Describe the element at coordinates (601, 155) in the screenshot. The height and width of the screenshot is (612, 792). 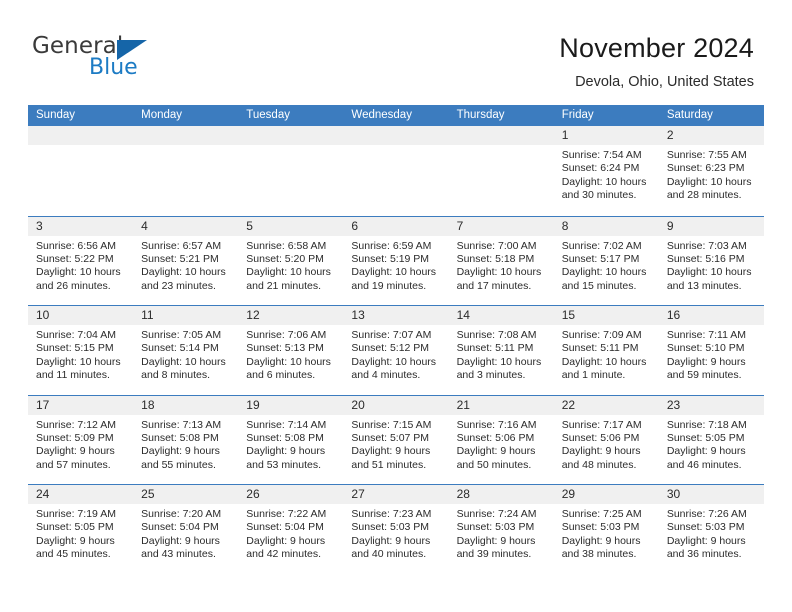
I see `sunrise-text: Sunrise: 7:54 AM` at that location.